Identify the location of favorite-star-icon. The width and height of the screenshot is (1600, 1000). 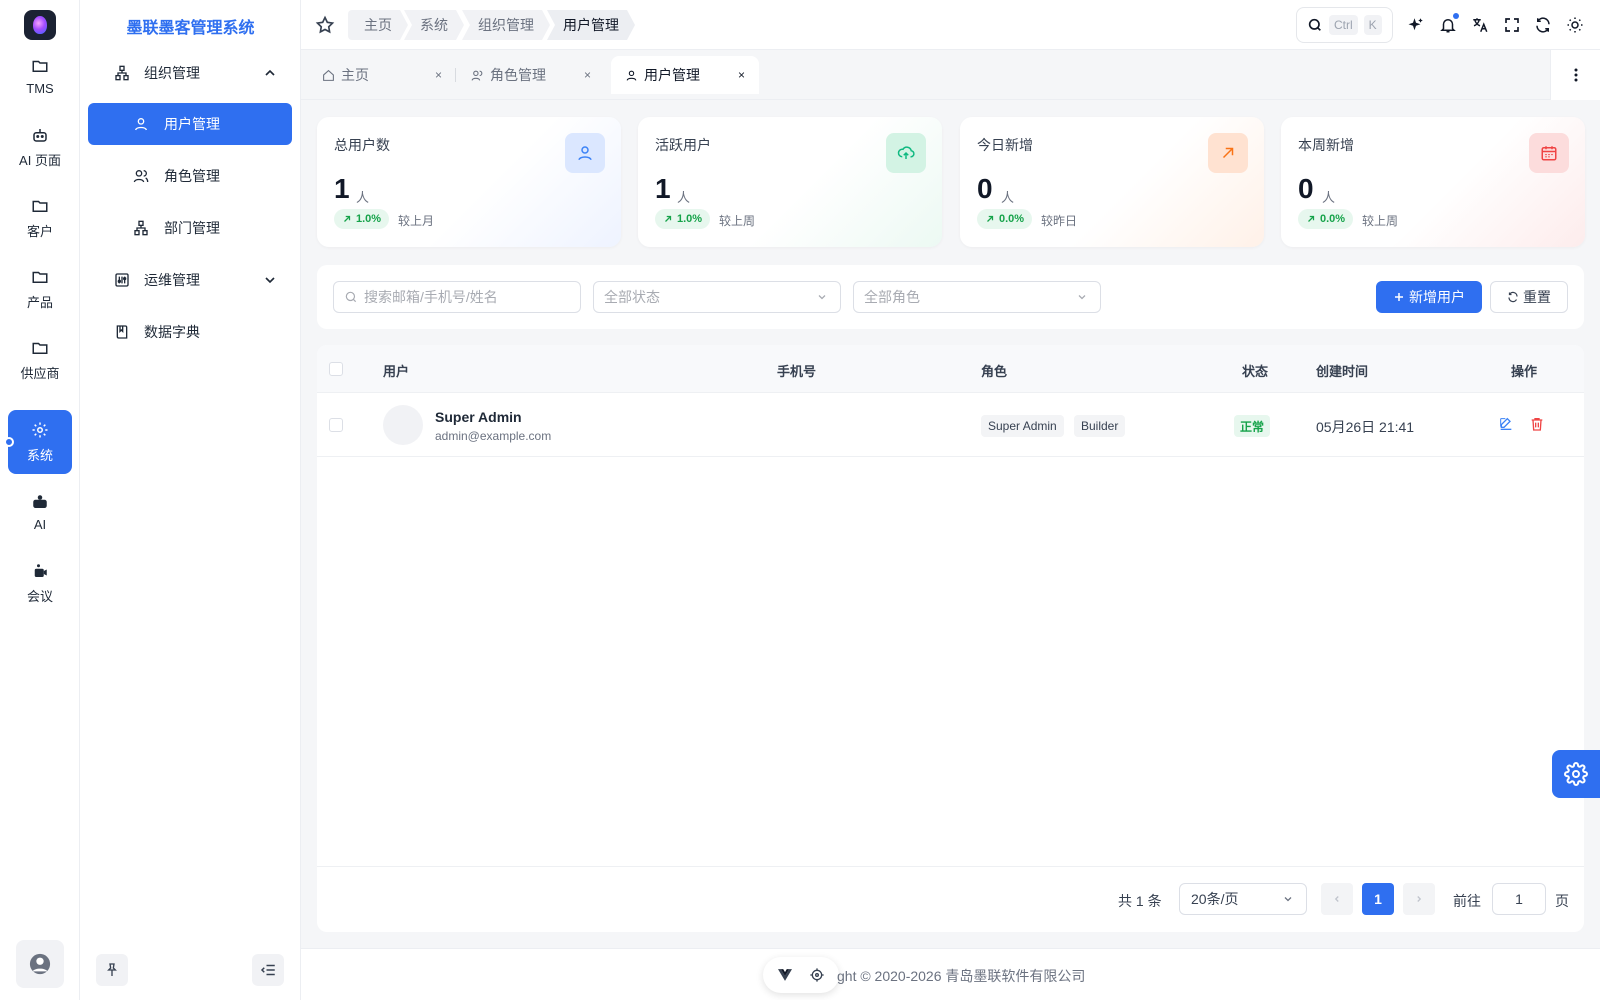
(325, 25).